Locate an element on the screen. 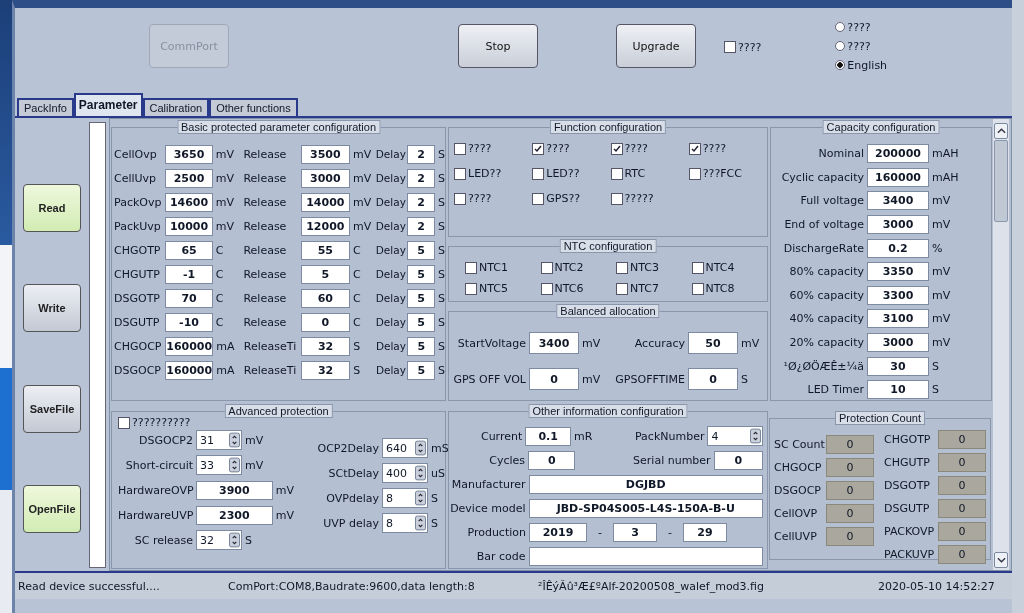 This screenshot has width=1024, height=613. value-field: 3650 is located at coordinates (189, 154).